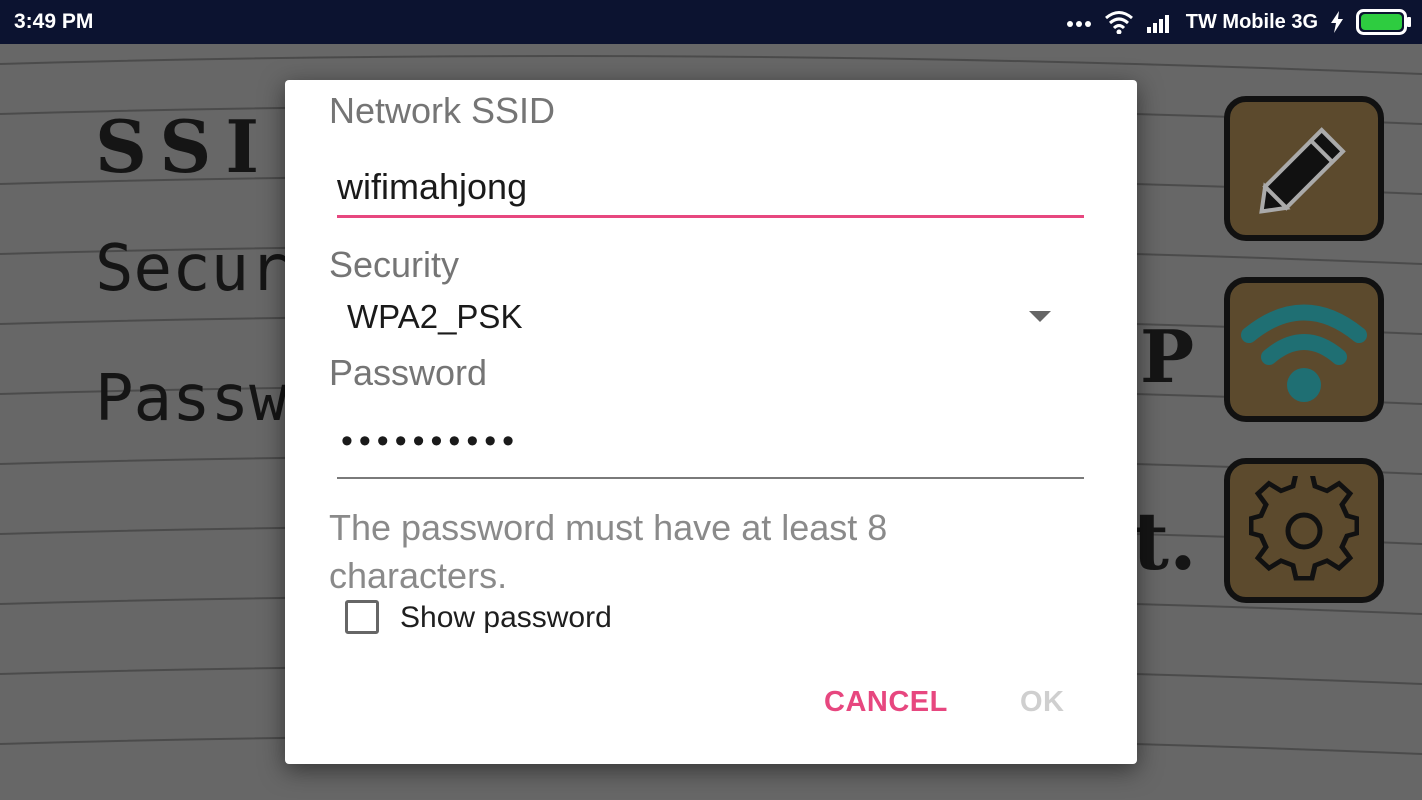 The height and width of the screenshot is (800, 1422). Describe the element at coordinates (362, 617) in the screenshot. I see `show-password-checkbox` at that location.